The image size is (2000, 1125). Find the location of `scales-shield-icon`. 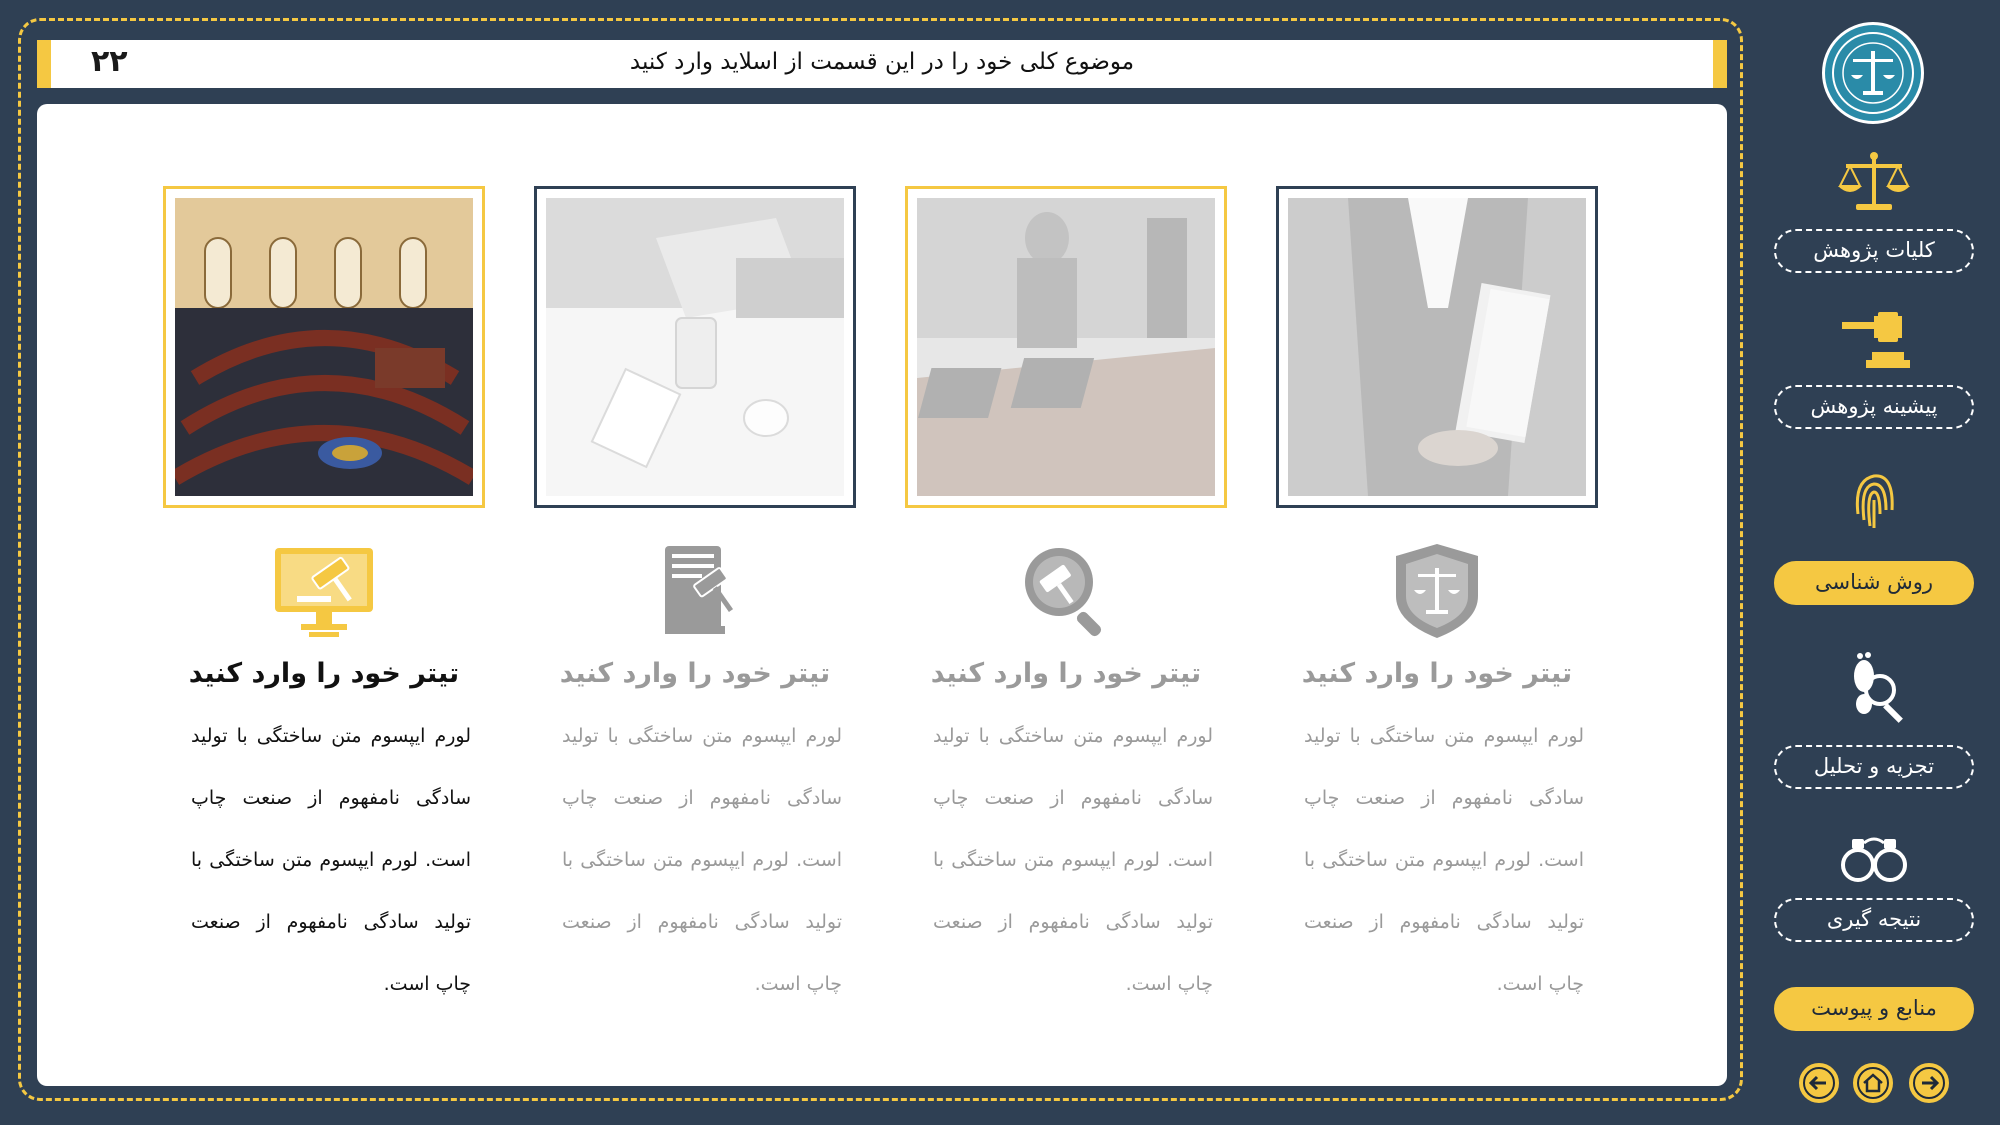

scales-shield-icon is located at coordinates (1437, 591).